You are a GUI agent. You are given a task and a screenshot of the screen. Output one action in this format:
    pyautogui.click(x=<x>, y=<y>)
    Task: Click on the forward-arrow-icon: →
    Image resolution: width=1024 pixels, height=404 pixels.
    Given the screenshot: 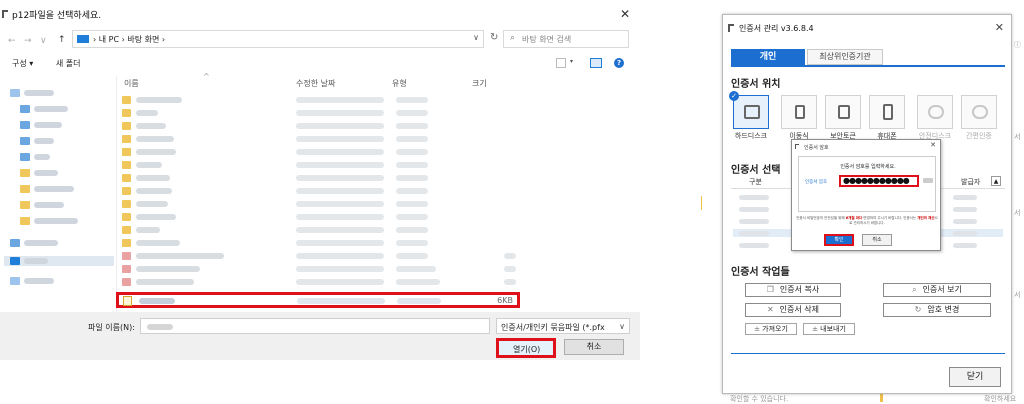 What is the action you would take?
    pyautogui.click(x=28, y=41)
    